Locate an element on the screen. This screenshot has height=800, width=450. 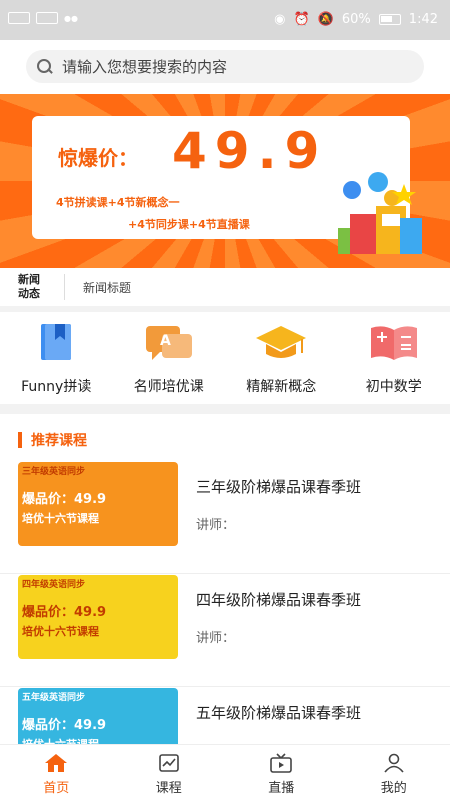
promo-line-1: 4节拼读课+4节新概念一 is located at coordinates (118, 202).